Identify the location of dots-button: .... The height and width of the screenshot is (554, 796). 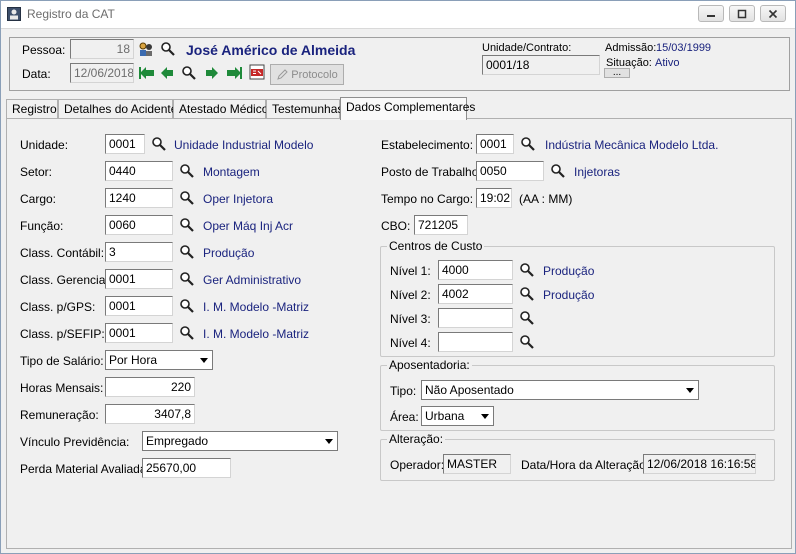
(617, 73).